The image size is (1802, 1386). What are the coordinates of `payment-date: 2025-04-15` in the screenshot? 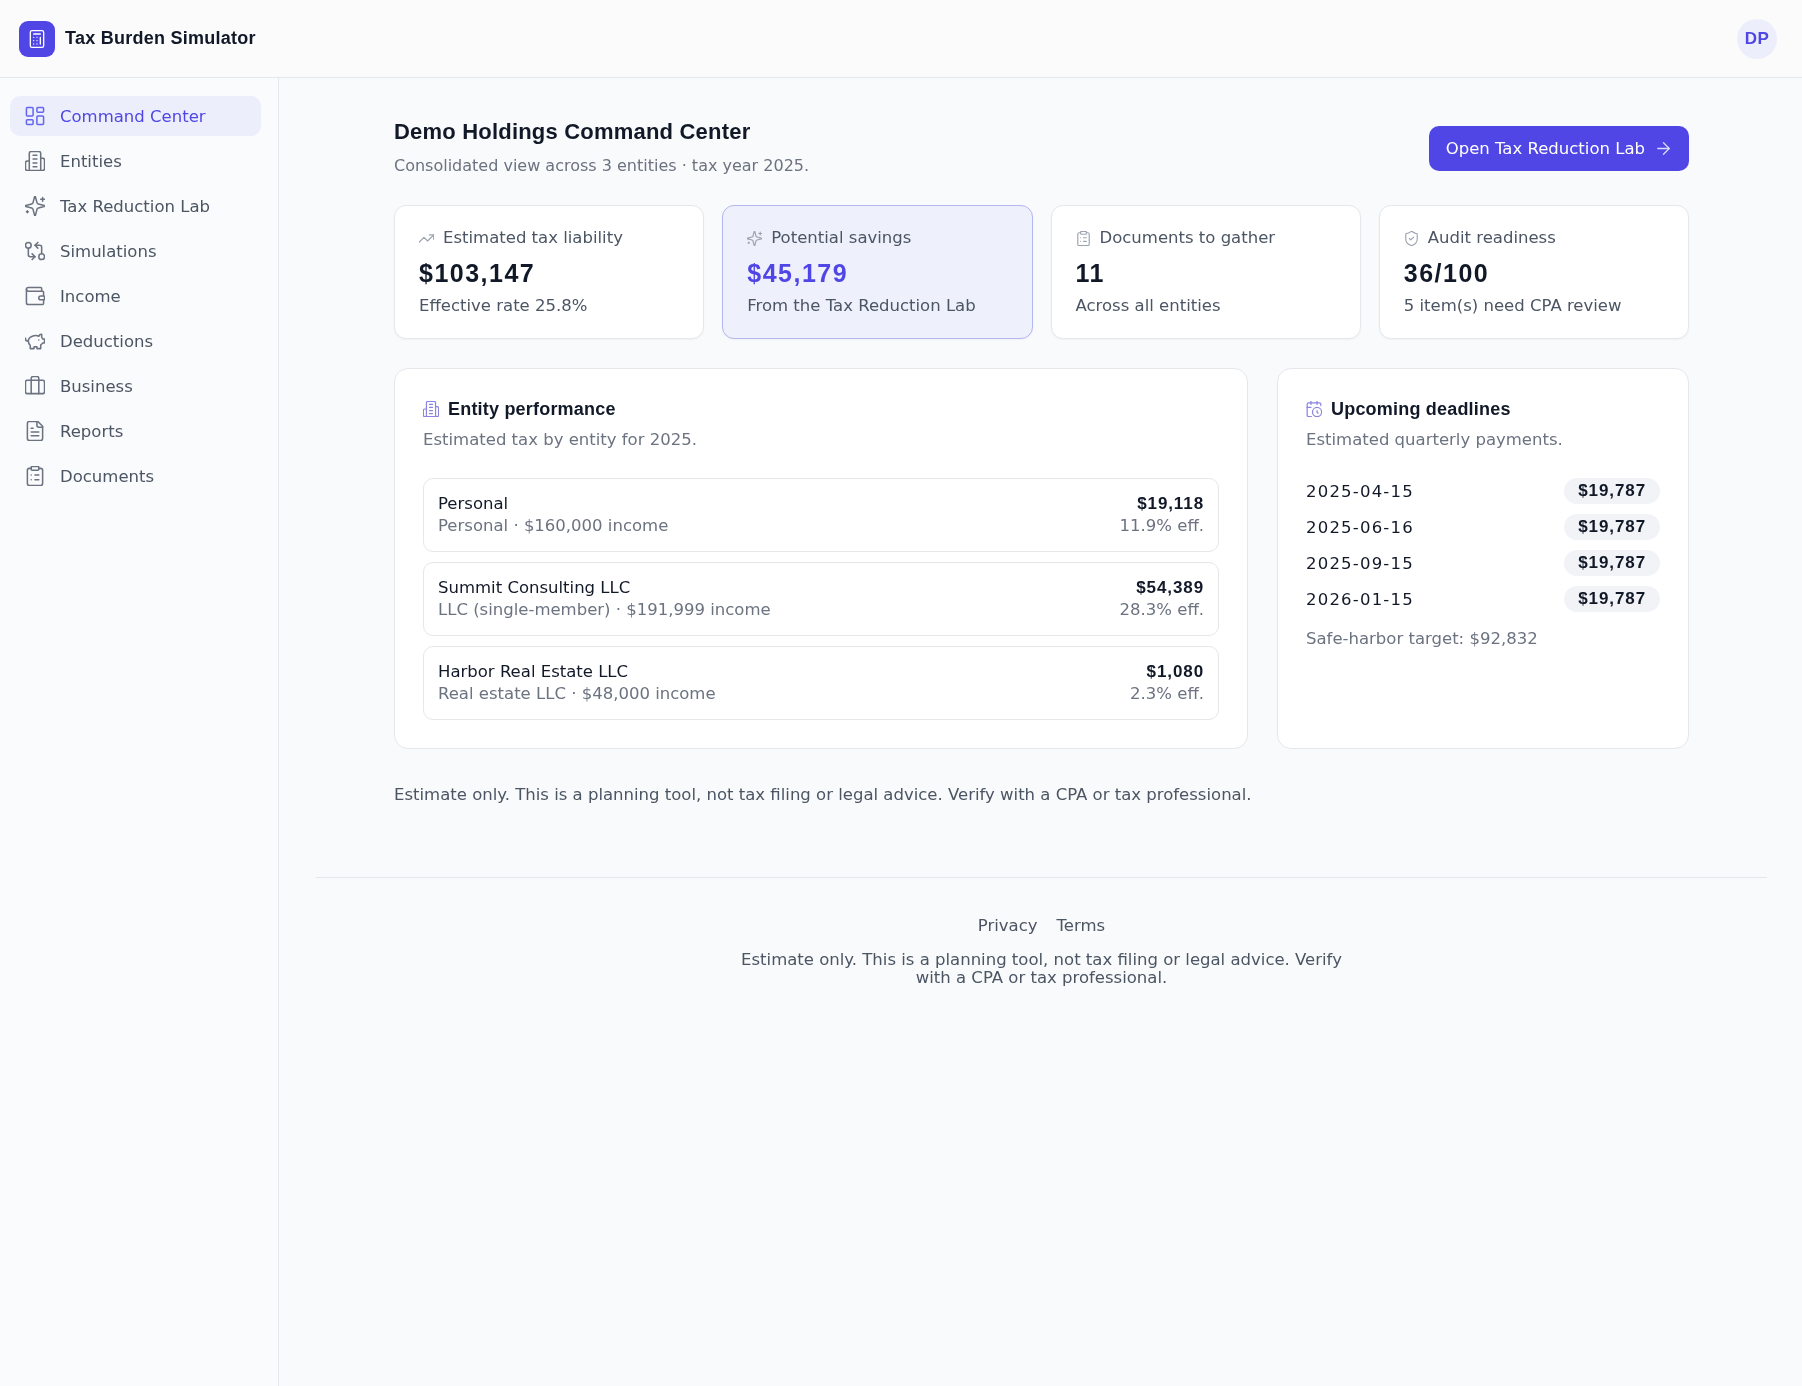 It's located at (1360, 491).